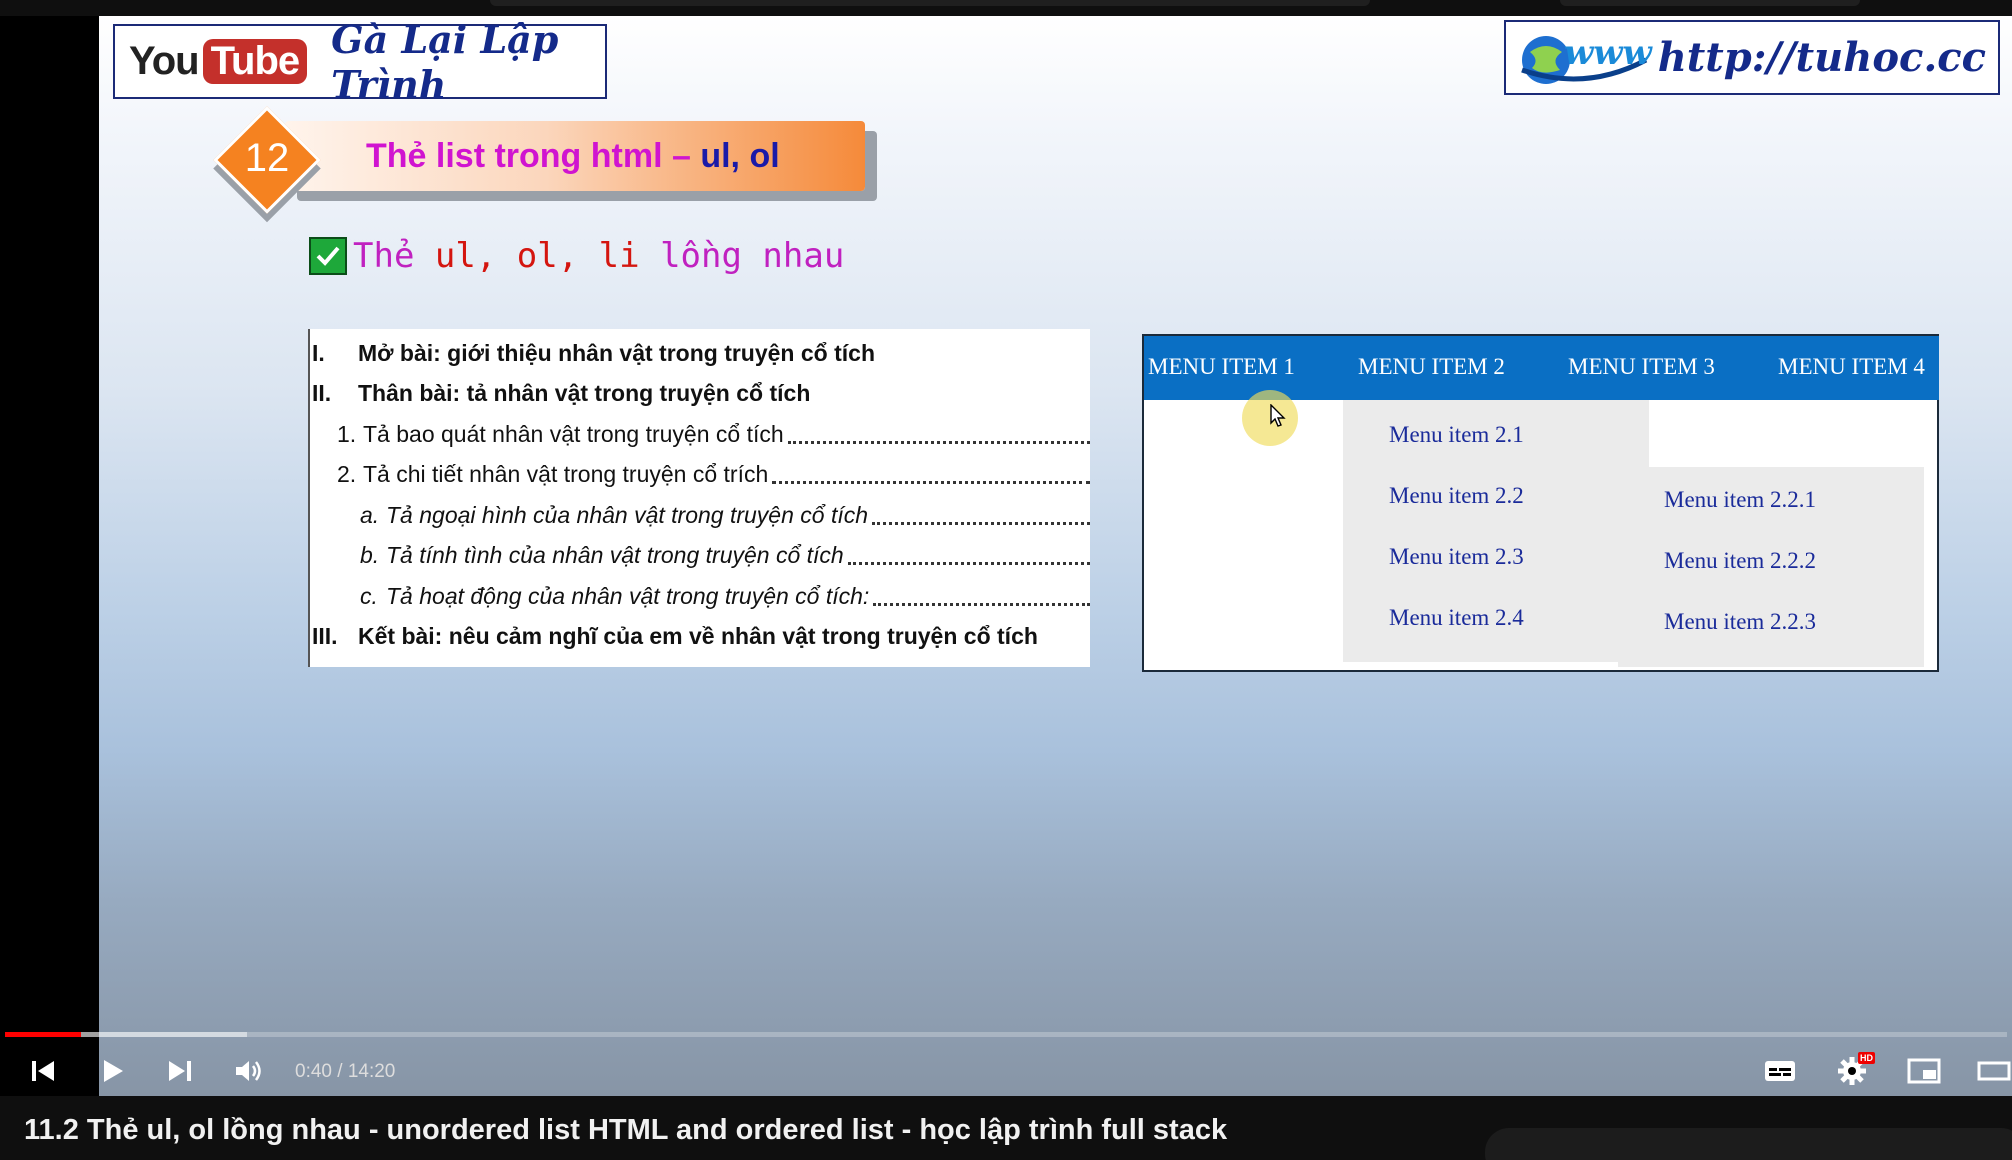 This screenshot has height=1160, width=2012. What do you see at coordinates (1006, 8) in the screenshot?
I see `top-bar` at bounding box center [1006, 8].